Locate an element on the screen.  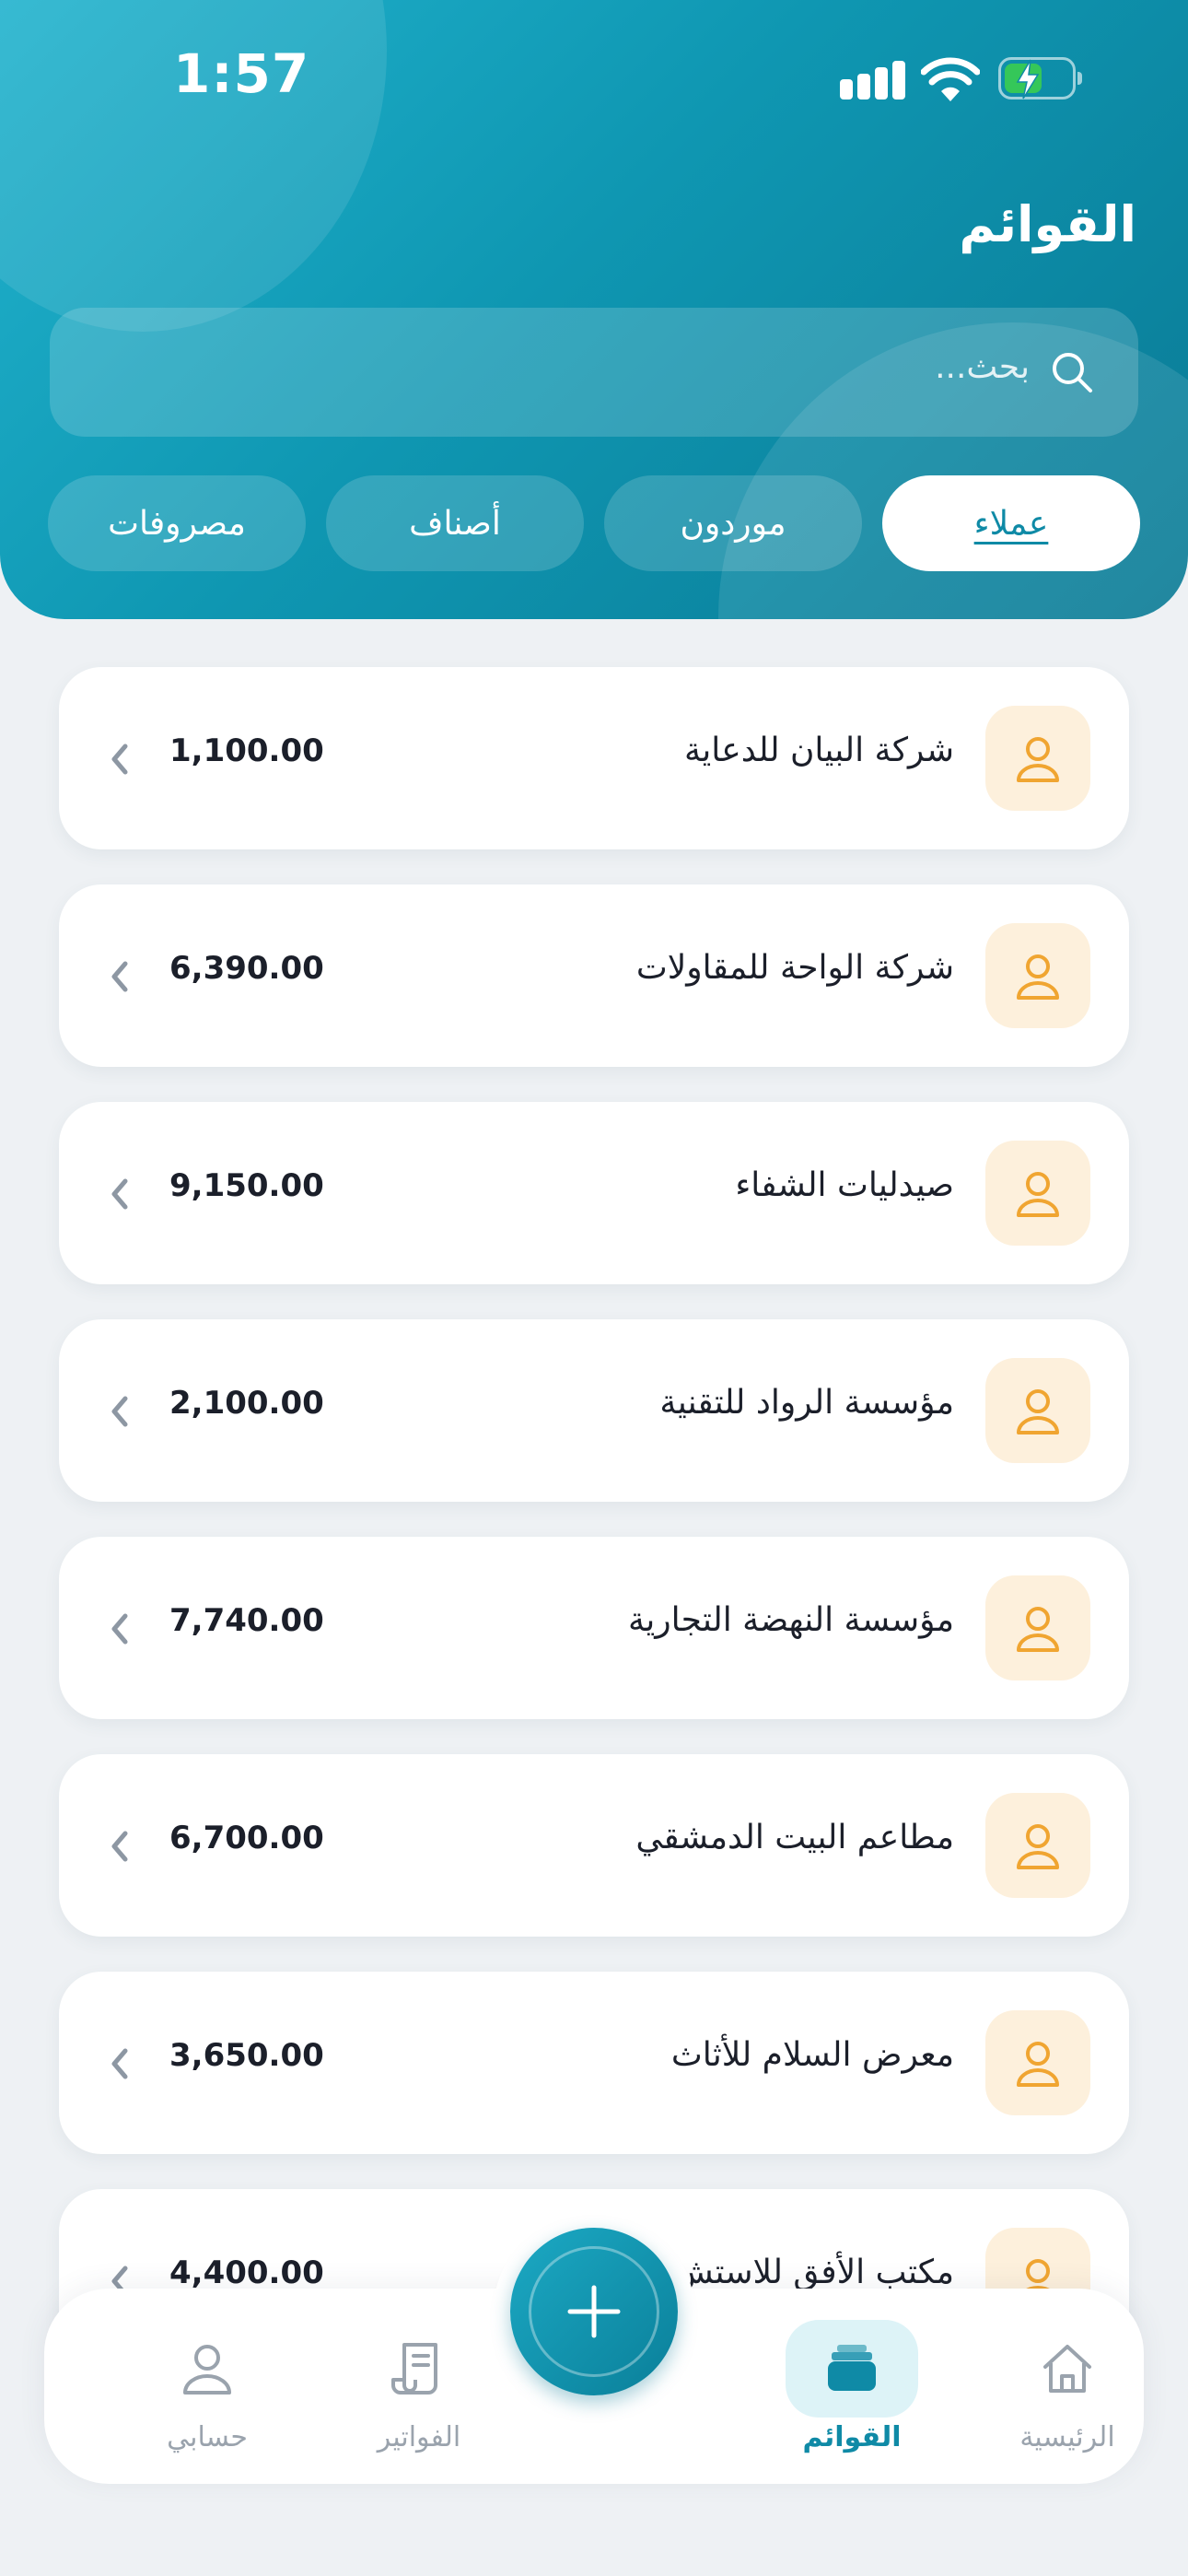
customer-balance: 9,150.00 is located at coordinates (246, 1185).